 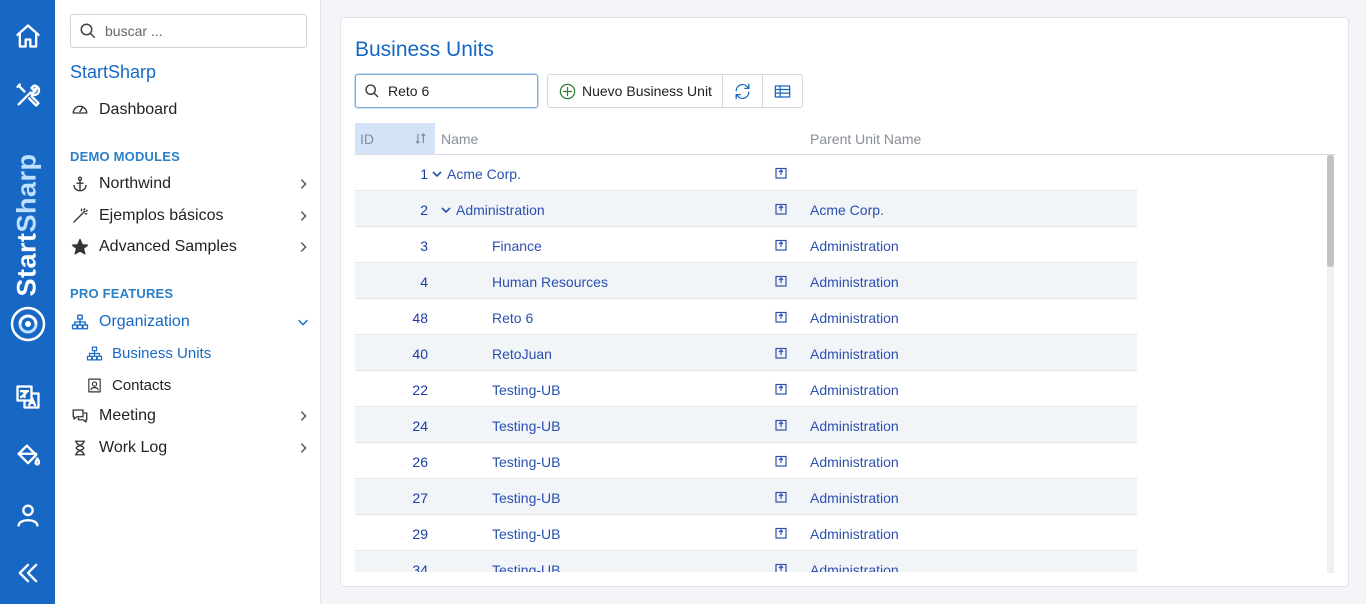 What do you see at coordinates (458, 91) in the screenshot?
I see `quick-search-input` at bounding box center [458, 91].